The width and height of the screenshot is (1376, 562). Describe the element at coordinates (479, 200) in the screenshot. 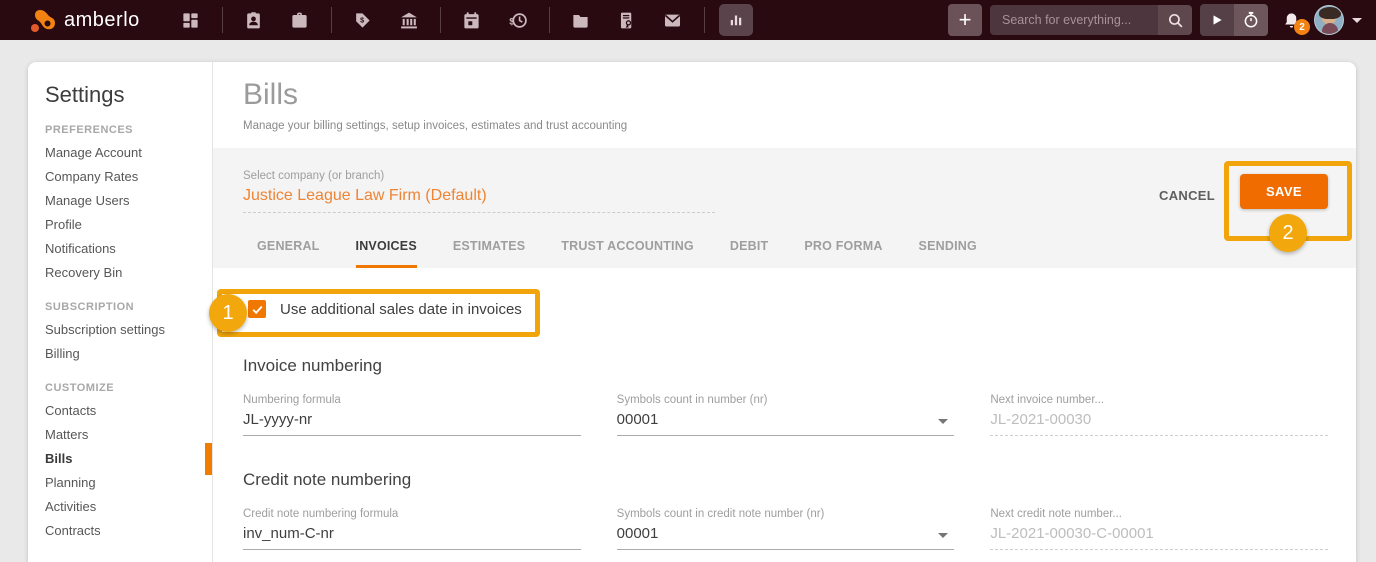

I see `company-select-value: Justice League Law Firm (Default)` at that location.